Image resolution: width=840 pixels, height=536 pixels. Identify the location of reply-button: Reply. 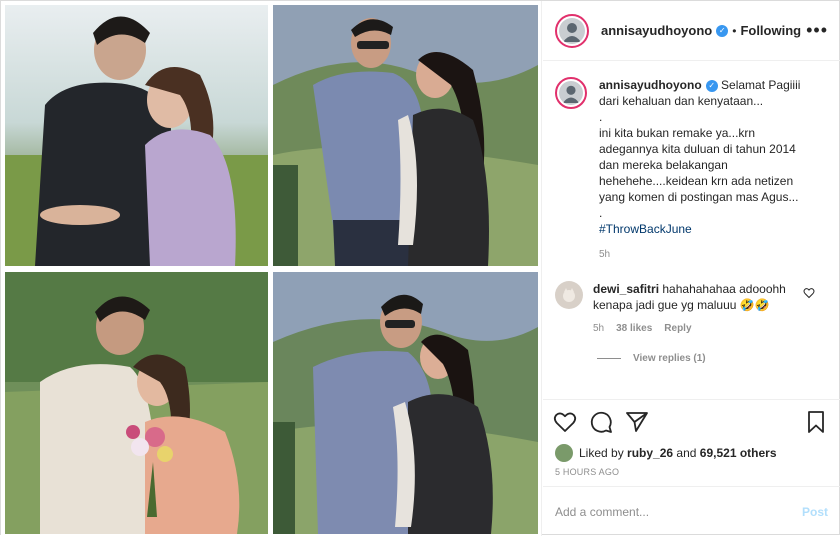
(677, 329).